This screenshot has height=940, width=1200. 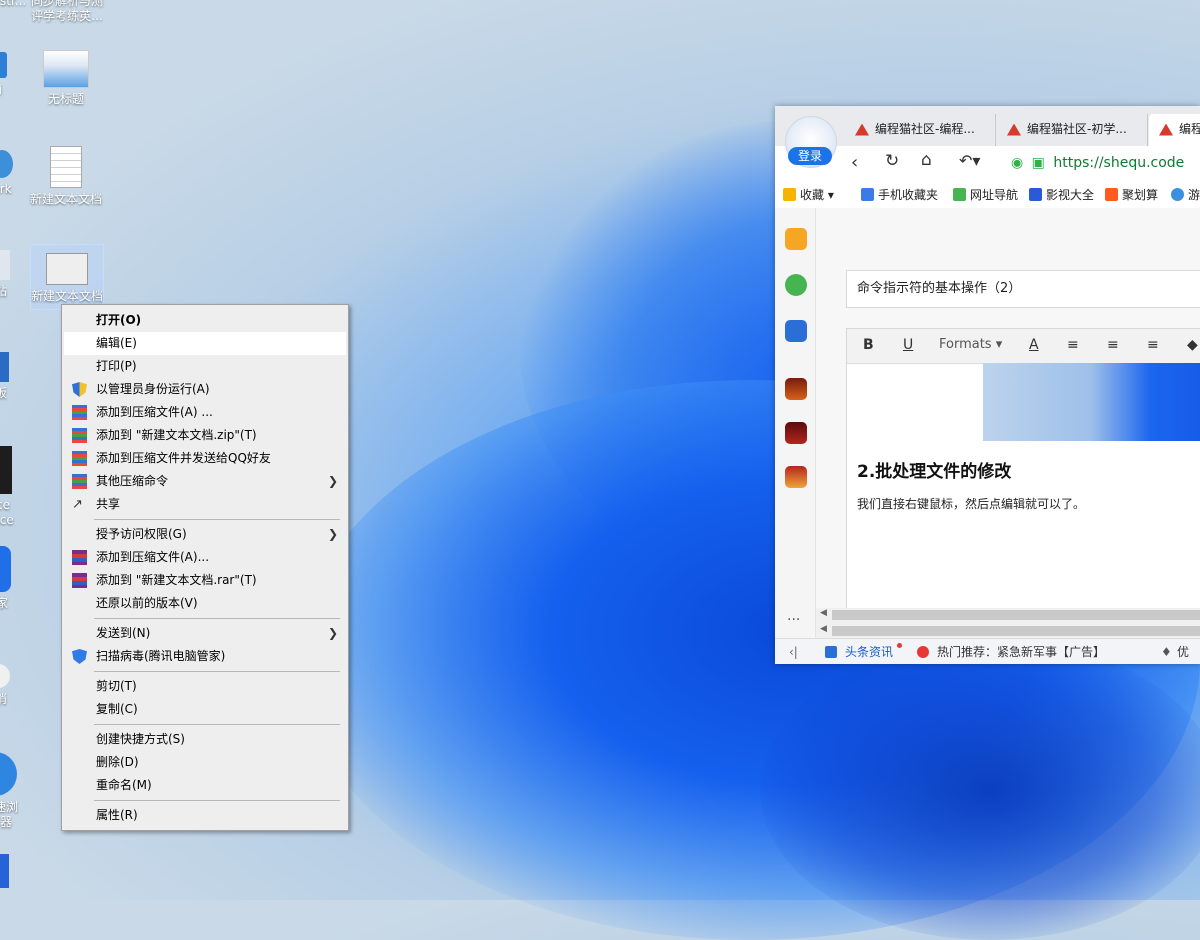 What do you see at coordinates (205, 686) in the screenshot?
I see `menu-item-cut: 剪切(T)` at bounding box center [205, 686].